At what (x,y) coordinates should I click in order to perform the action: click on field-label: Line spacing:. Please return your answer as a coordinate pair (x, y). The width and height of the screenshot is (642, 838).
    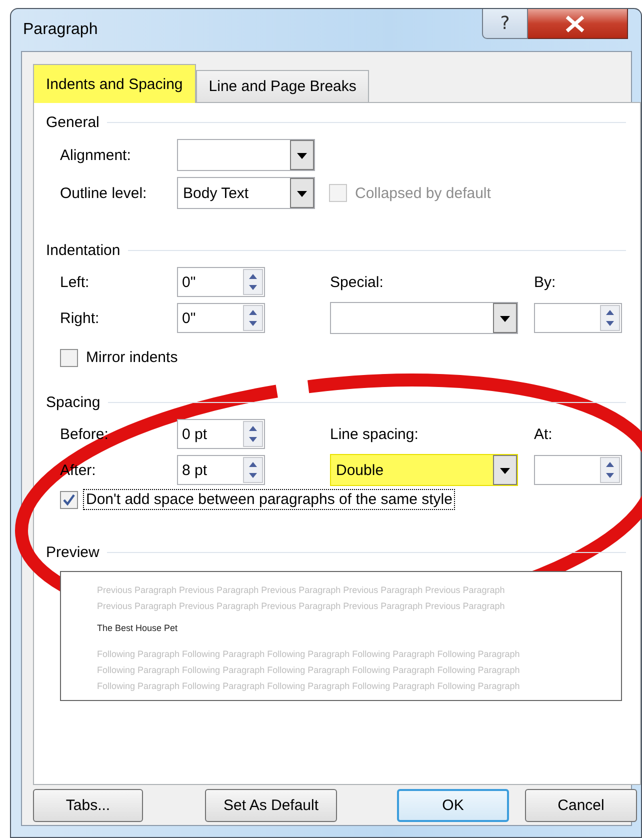
    Looking at the image, I should click on (375, 434).